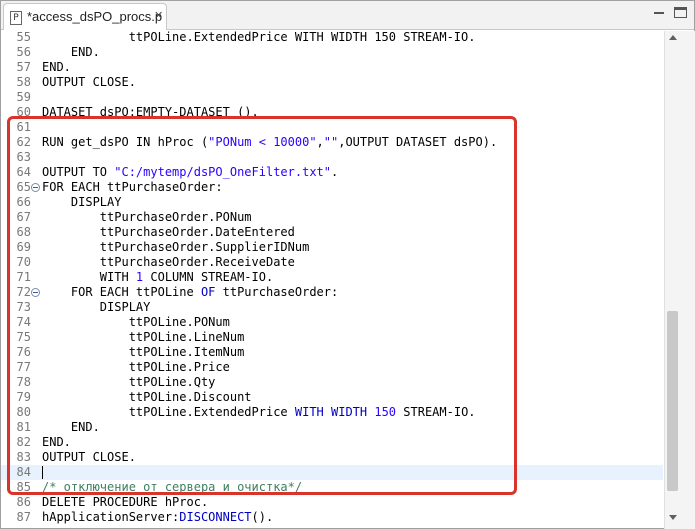 This screenshot has height=529, width=695. What do you see at coordinates (332, 52) in the screenshot?
I see `code-line: 56 END.` at bounding box center [332, 52].